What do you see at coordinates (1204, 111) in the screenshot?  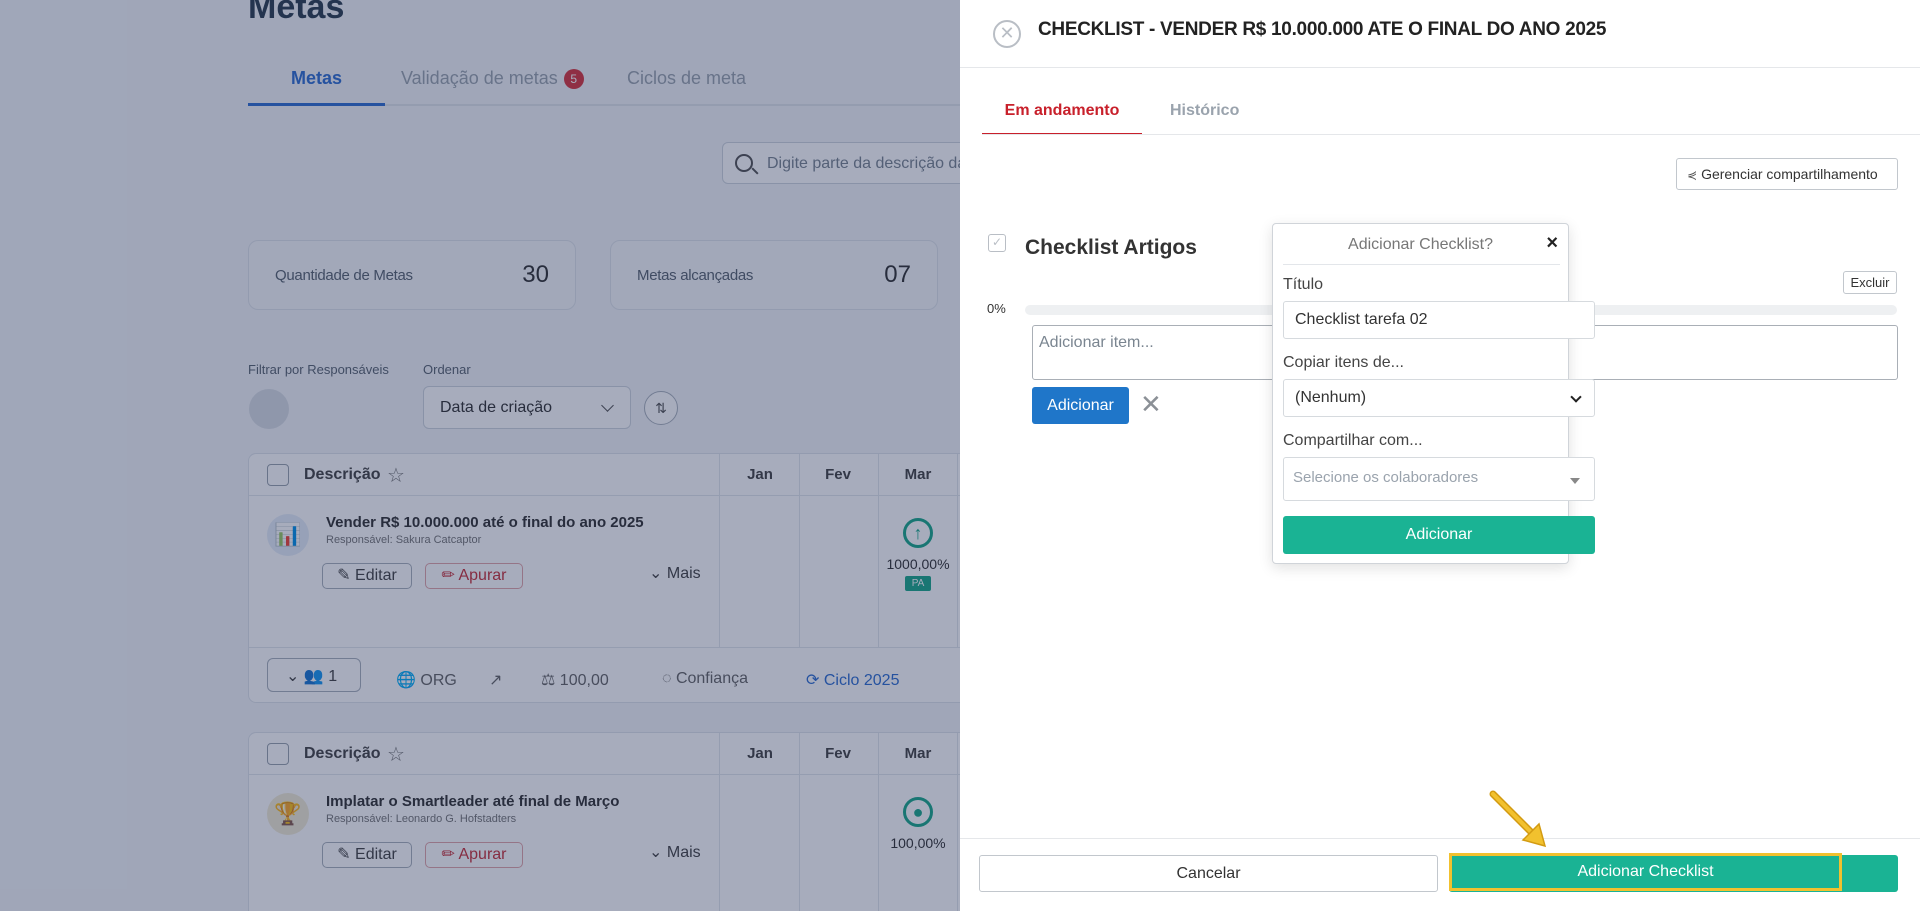 I see `tab-historico: Histórico` at bounding box center [1204, 111].